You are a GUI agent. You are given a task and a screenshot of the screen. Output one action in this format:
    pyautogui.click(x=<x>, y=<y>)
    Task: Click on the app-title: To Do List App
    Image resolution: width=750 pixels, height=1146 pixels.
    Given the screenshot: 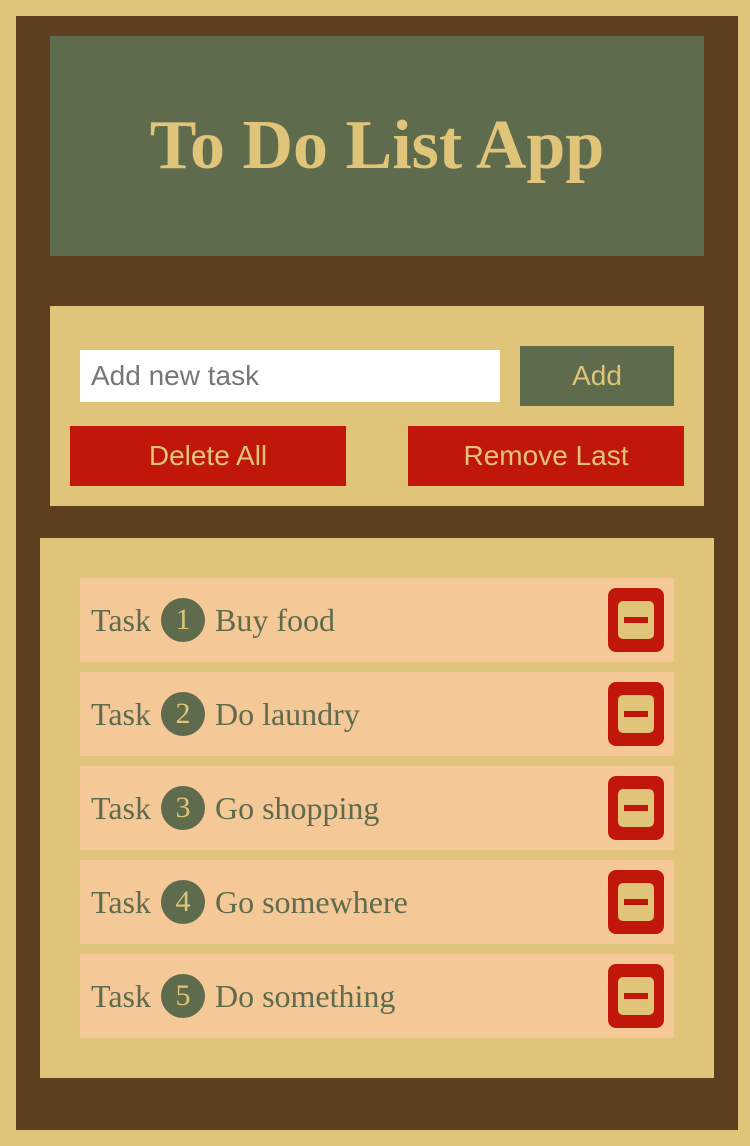 What is the action you would take?
    pyautogui.click(x=377, y=145)
    